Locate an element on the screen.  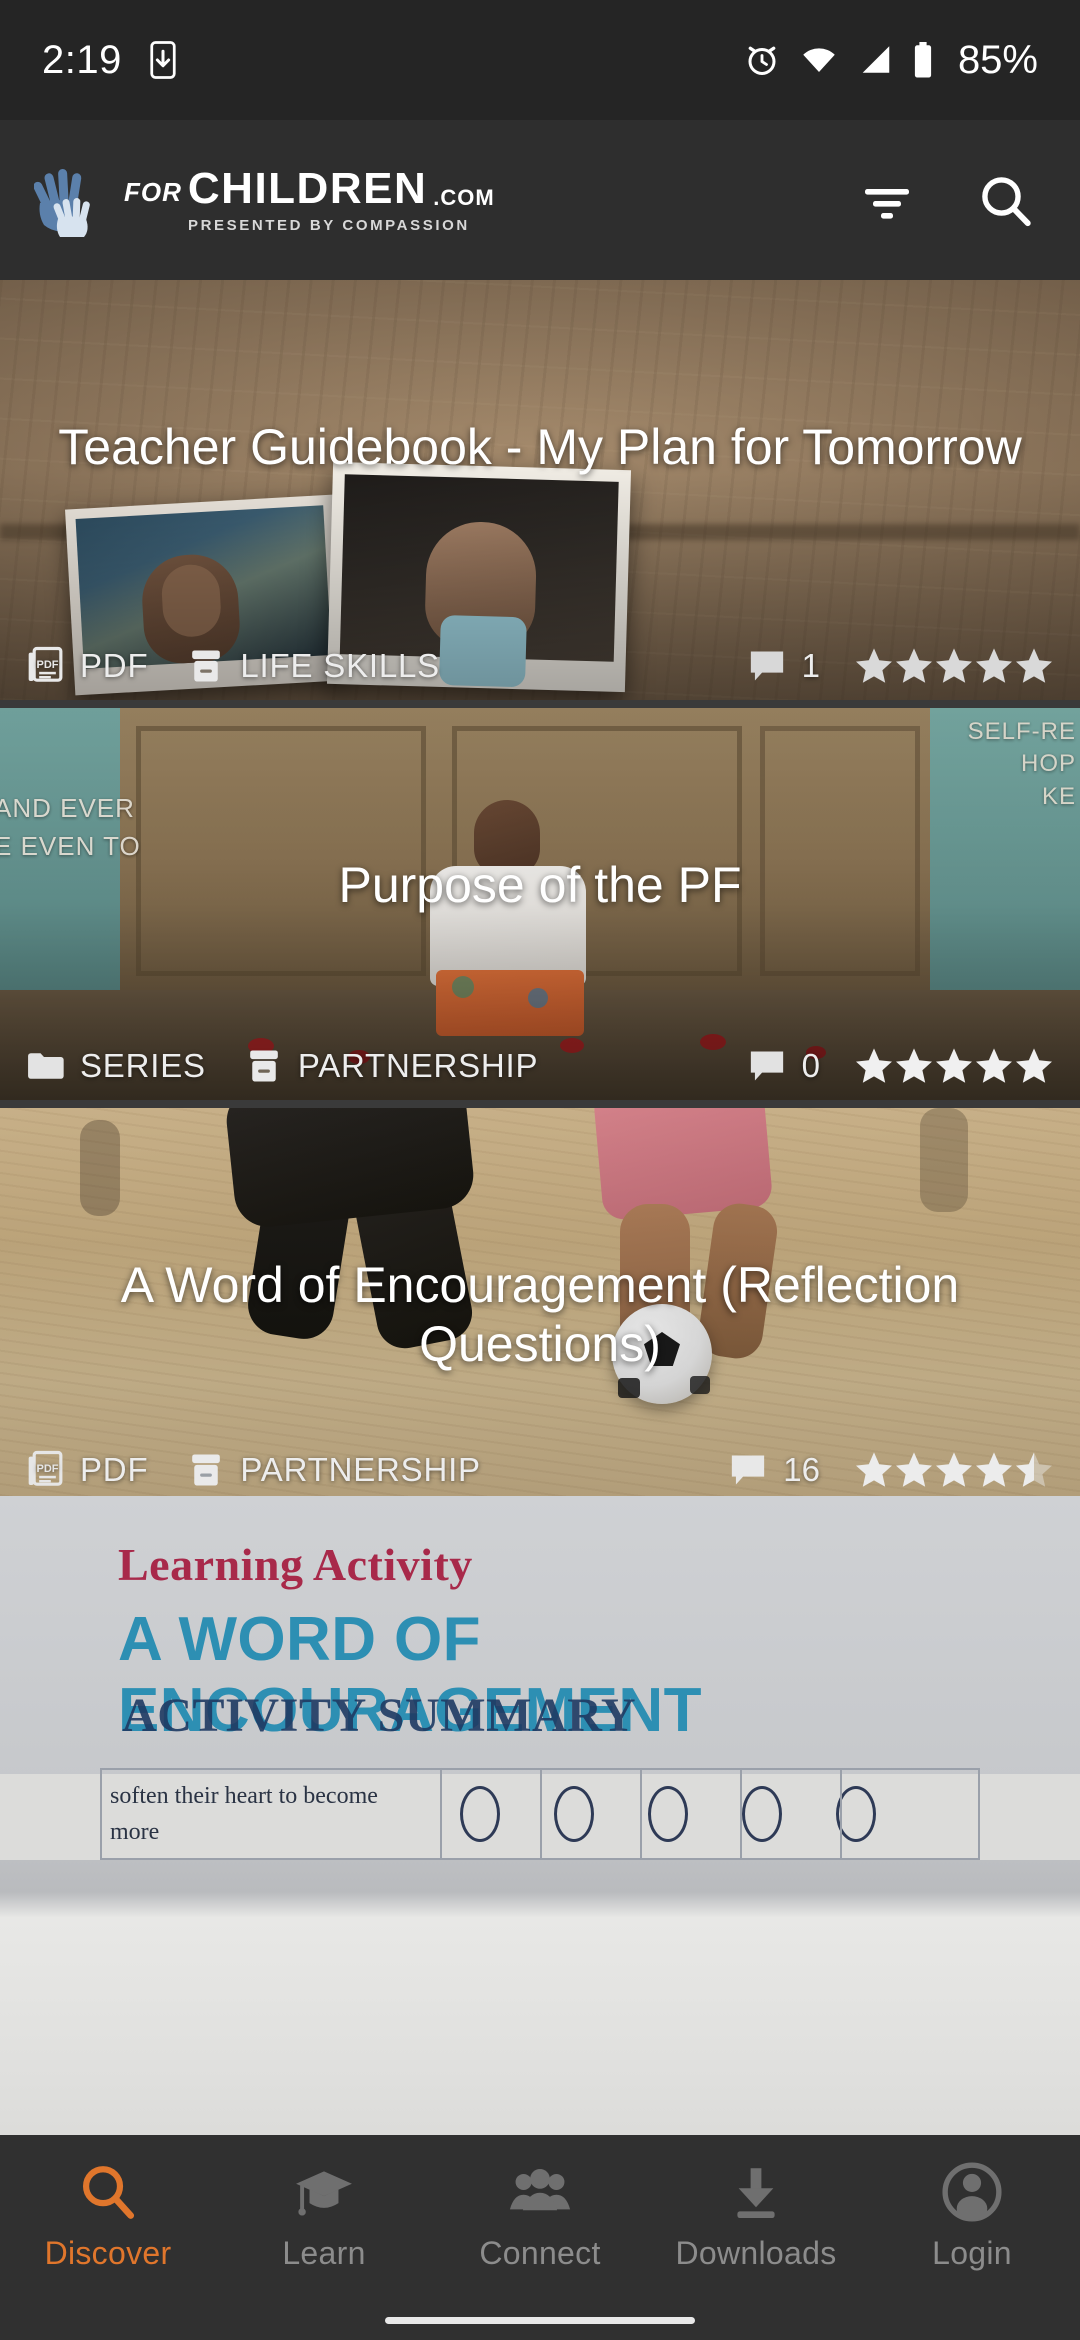
card-category: LIFE SKILLS is located at coordinates (314, 666).